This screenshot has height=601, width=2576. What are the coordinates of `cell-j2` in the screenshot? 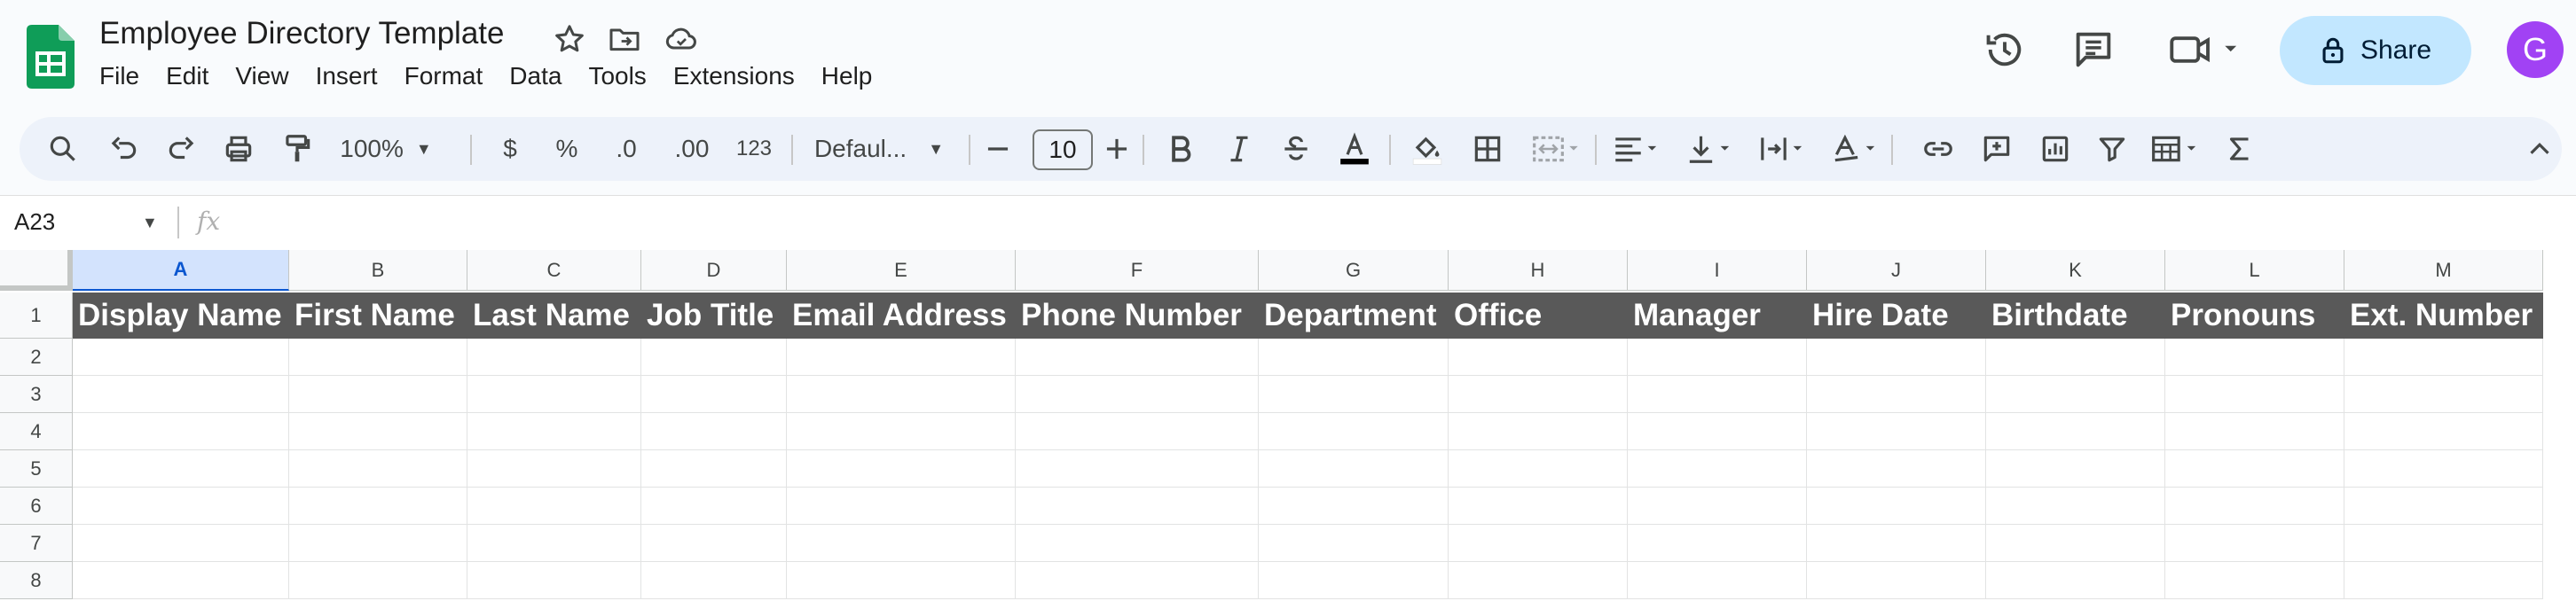 It's located at (1896, 358).